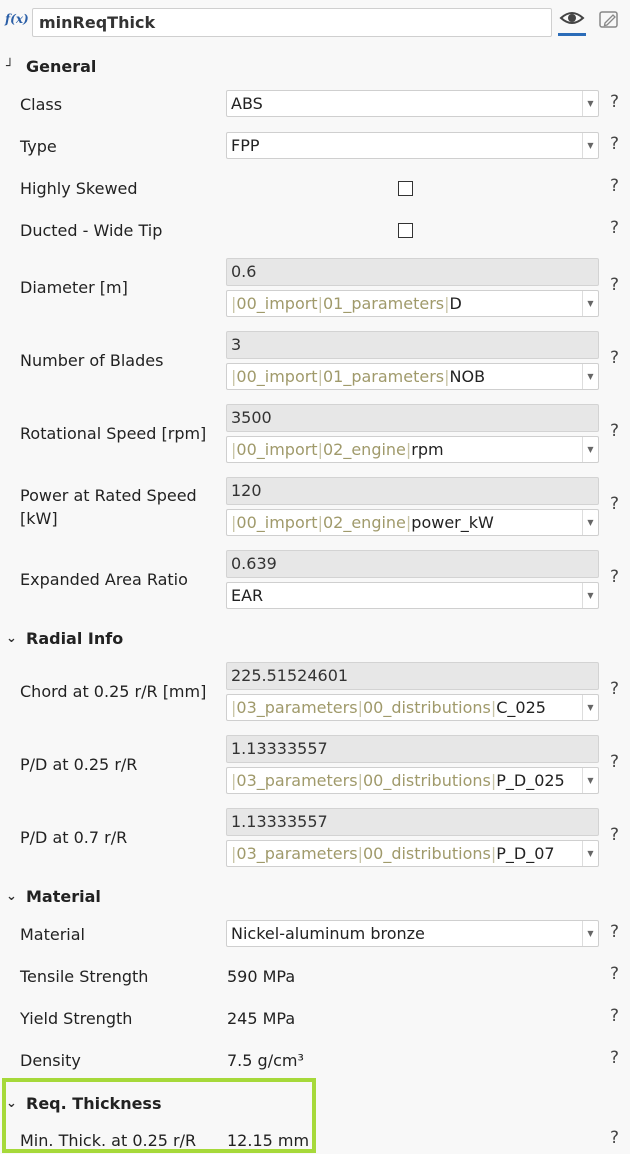 The width and height of the screenshot is (630, 1154). What do you see at coordinates (38, 146) in the screenshot?
I see `type-label: Type` at bounding box center [38, 146].